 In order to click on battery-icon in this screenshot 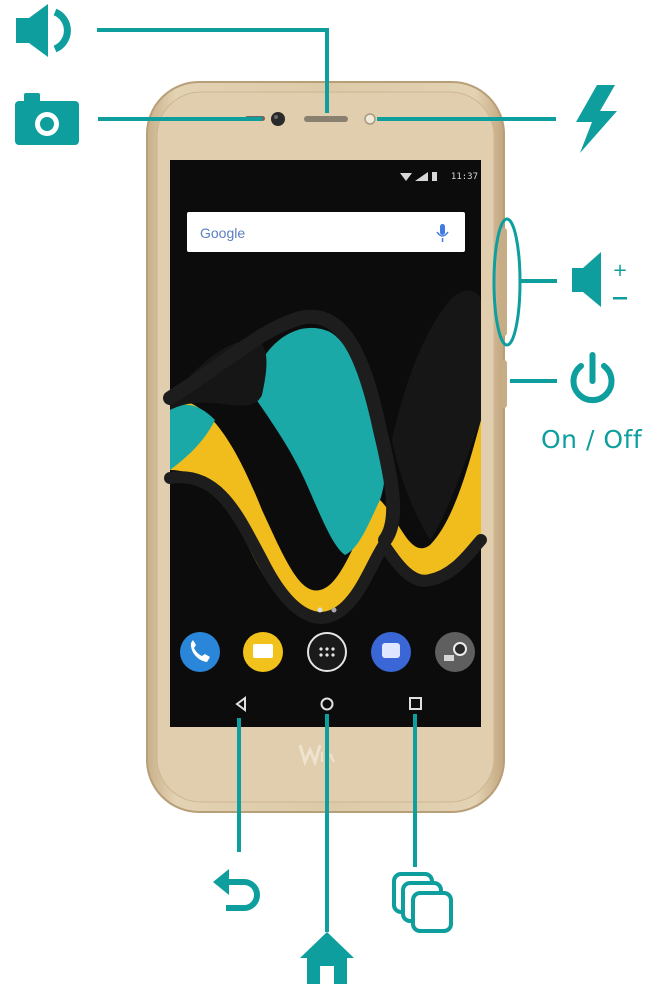, I will do `click(434, 176)`.